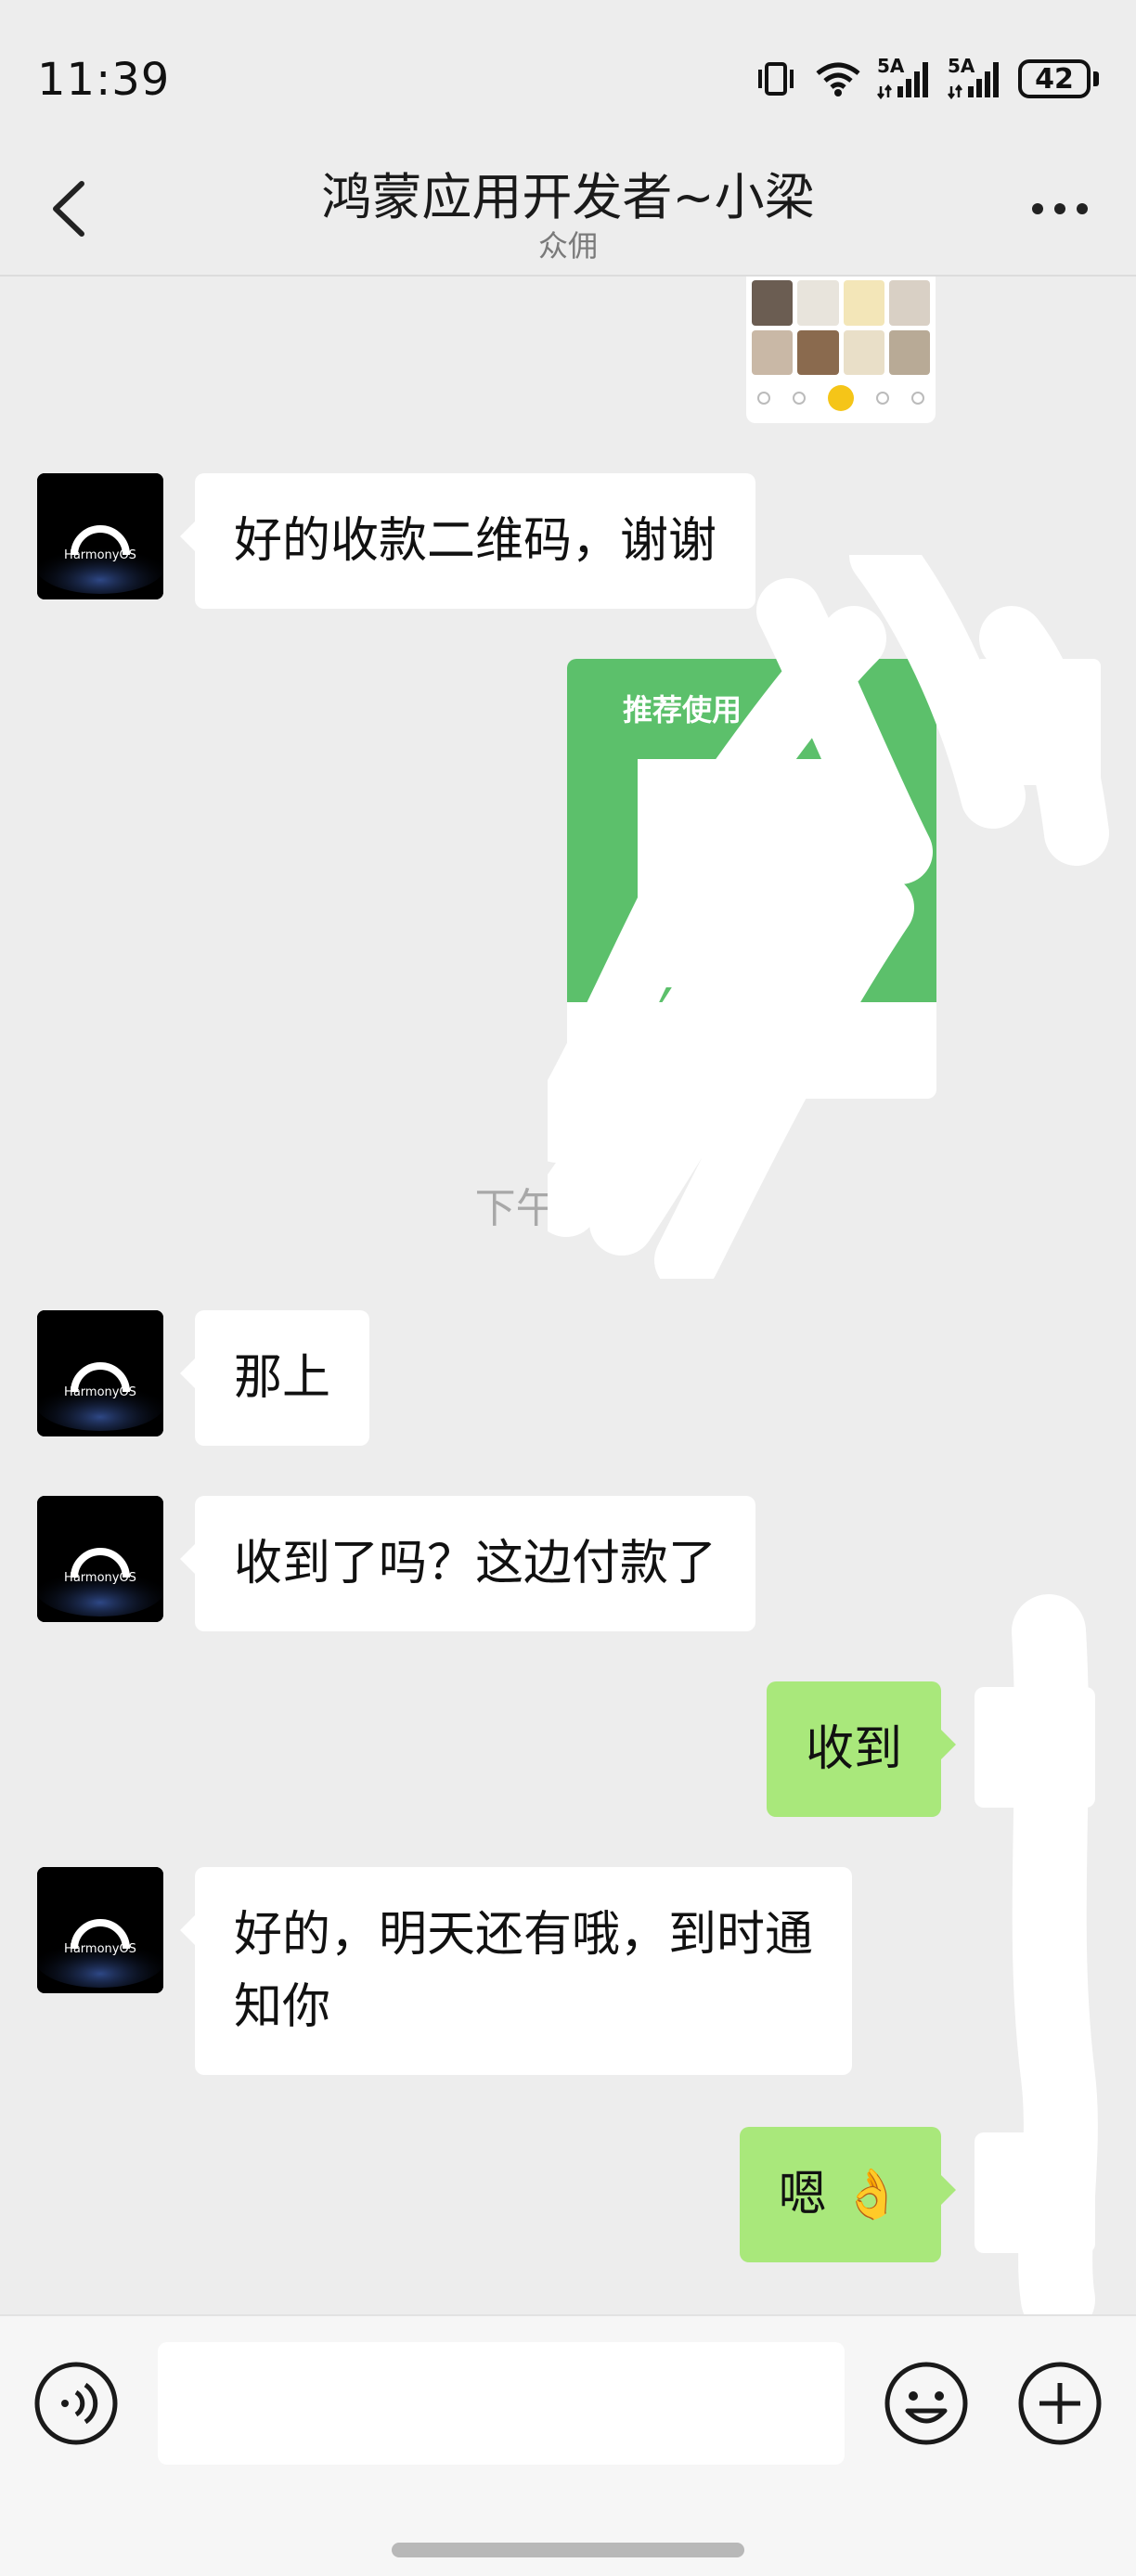 Image resolution: width=1136 pixels, height=2576 pixels. What do you see at coordinates (282, 2007) in the screenshot?
I see `message-line: 知你` at bounding box center [282, 2007].